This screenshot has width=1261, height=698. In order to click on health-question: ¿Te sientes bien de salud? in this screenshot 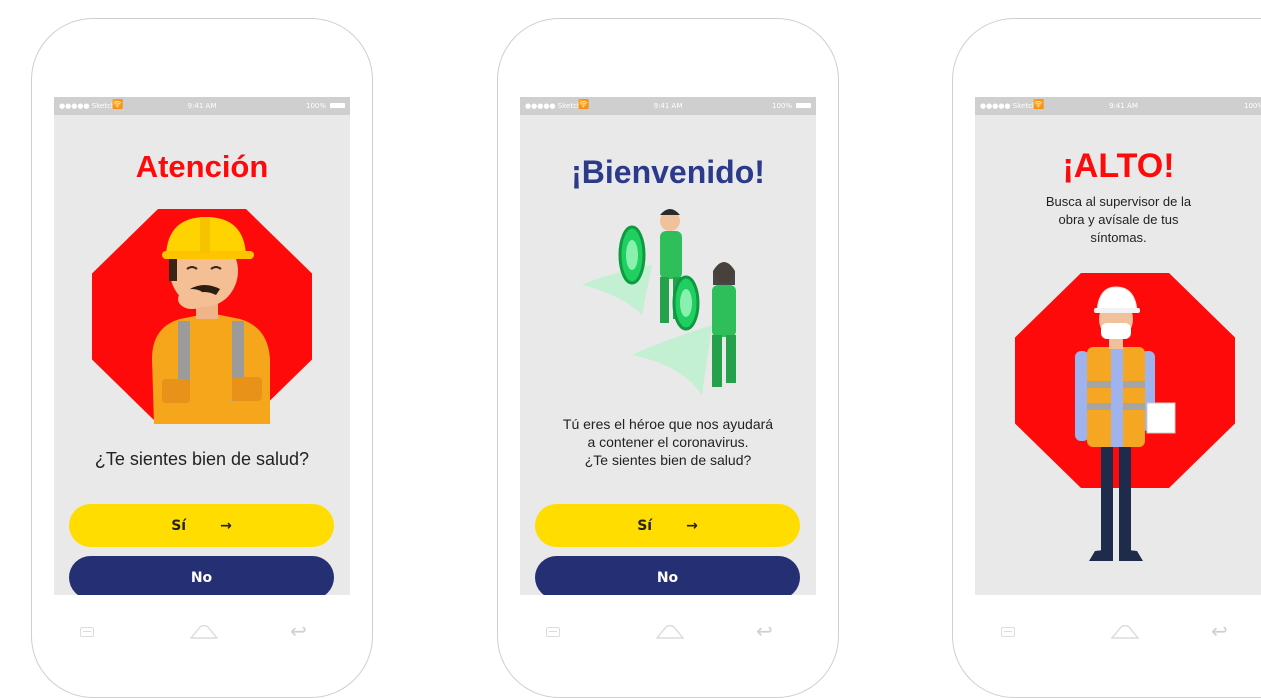, I will do `click(202, 459)`.